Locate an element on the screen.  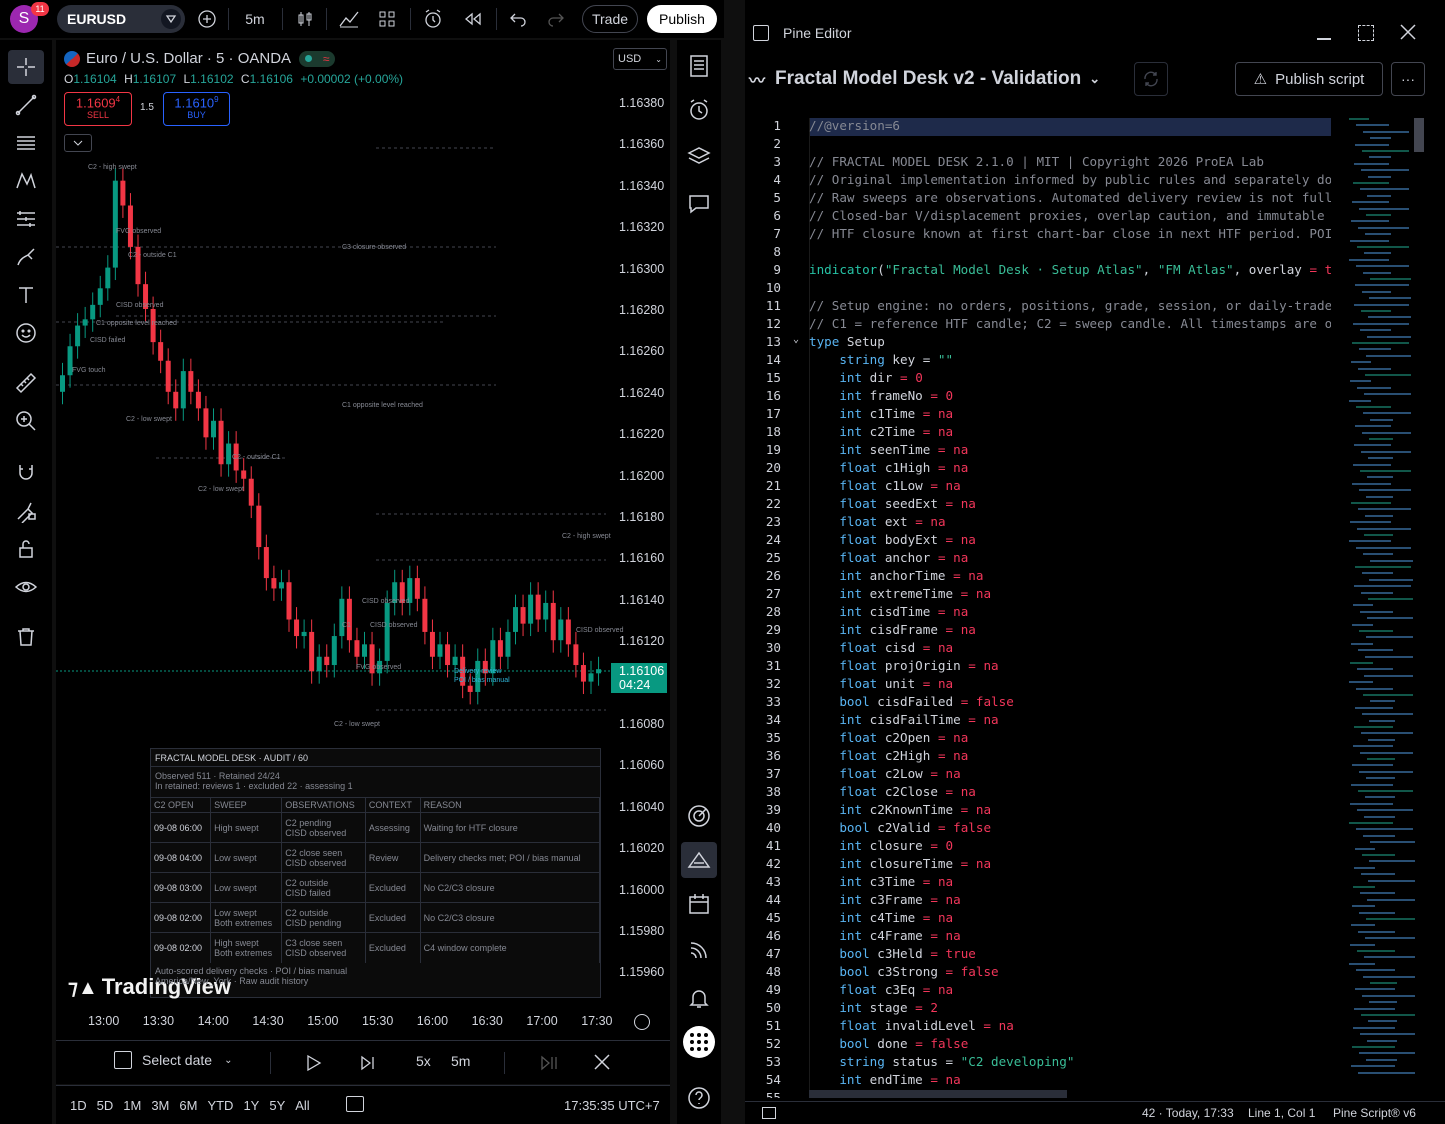
pattern-icon is located at coordinates (26, 181).